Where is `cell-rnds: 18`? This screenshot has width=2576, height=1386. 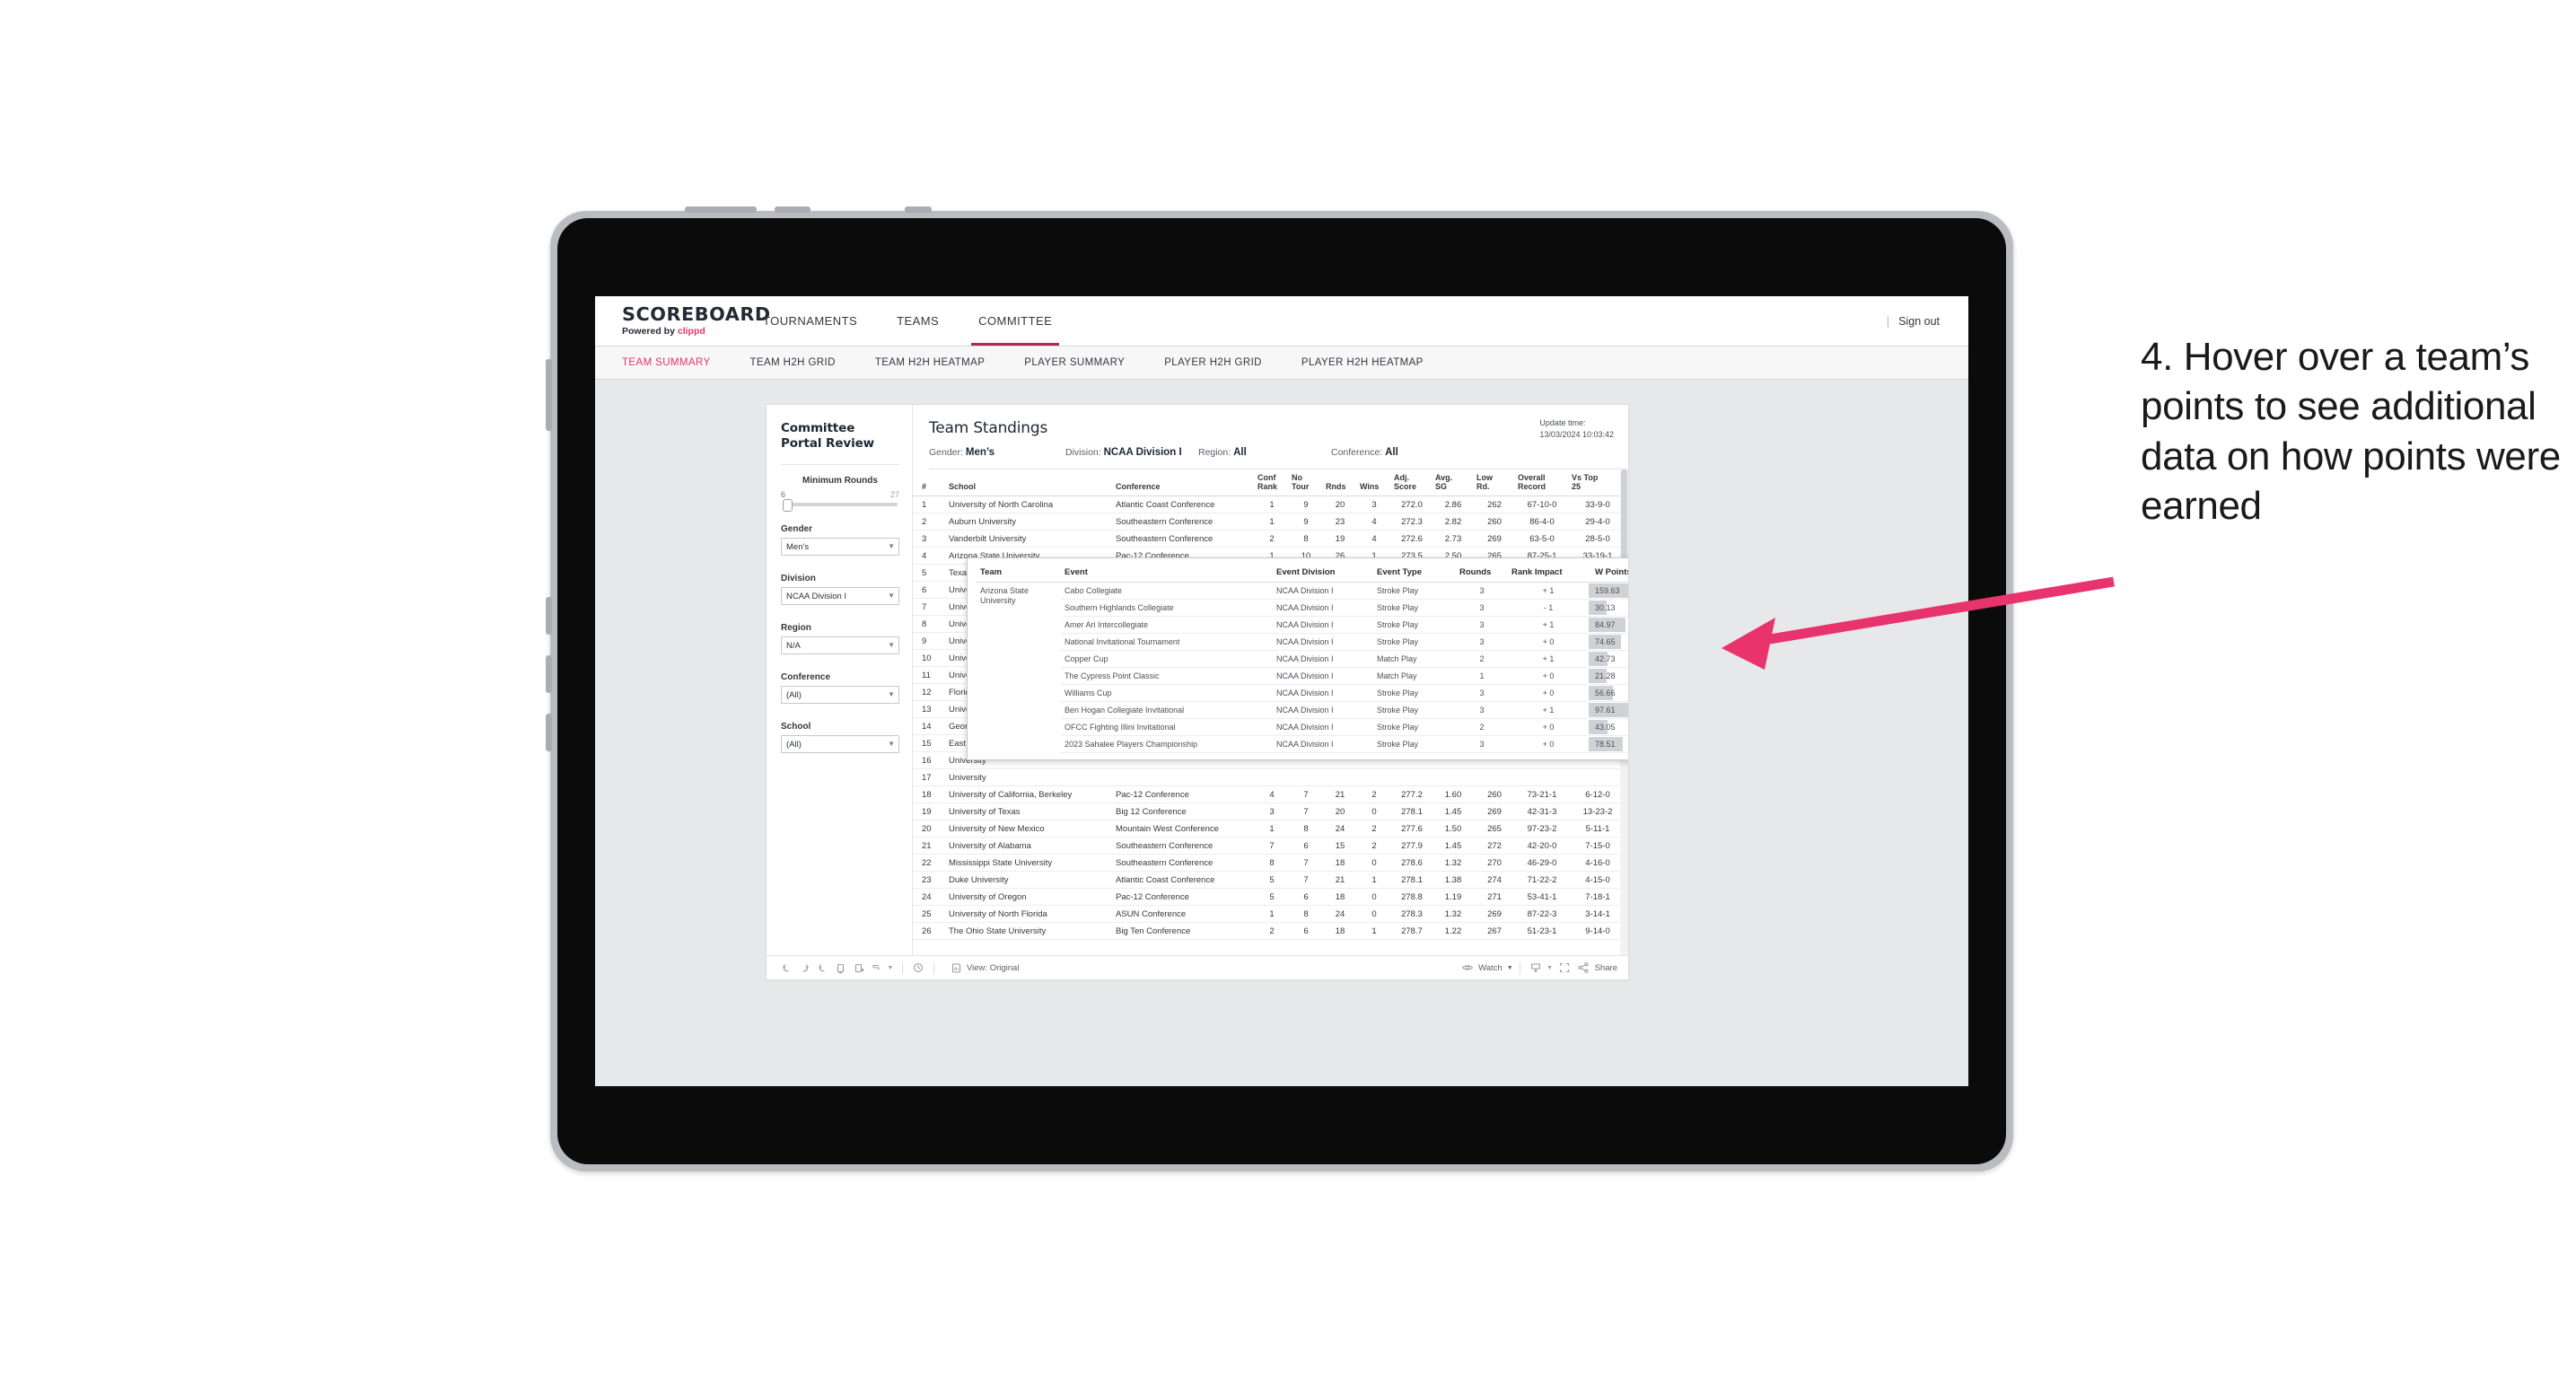 cell-rnds: 18 is located at coordinates (1340, 863).